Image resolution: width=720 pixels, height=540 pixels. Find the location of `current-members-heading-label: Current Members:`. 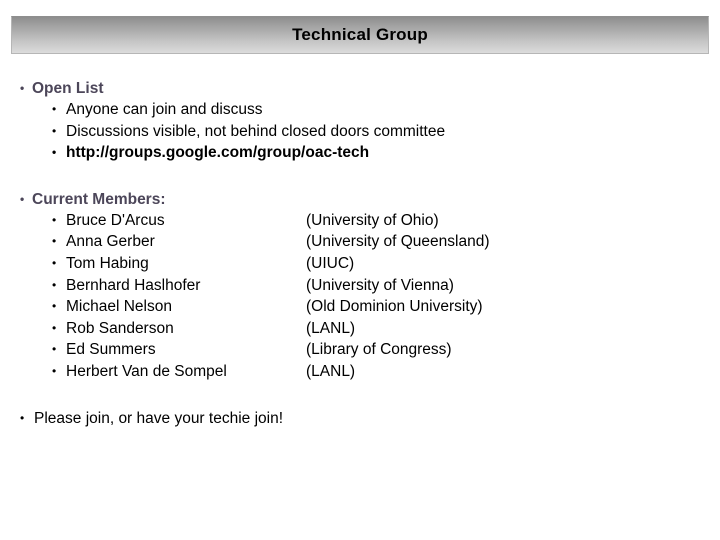

current-members-heading-label: Current Members: is located at coordinates (99, 199).